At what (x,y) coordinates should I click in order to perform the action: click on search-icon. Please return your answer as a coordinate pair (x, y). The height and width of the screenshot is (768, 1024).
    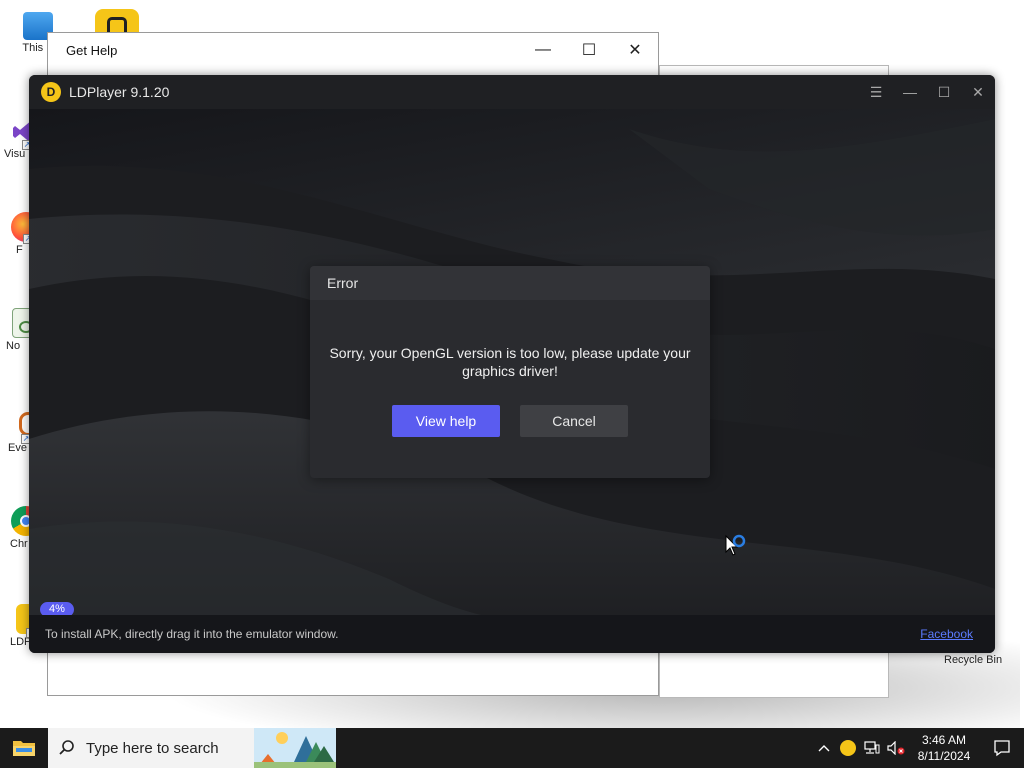
    Looking at the image, I should click on (66, 747).